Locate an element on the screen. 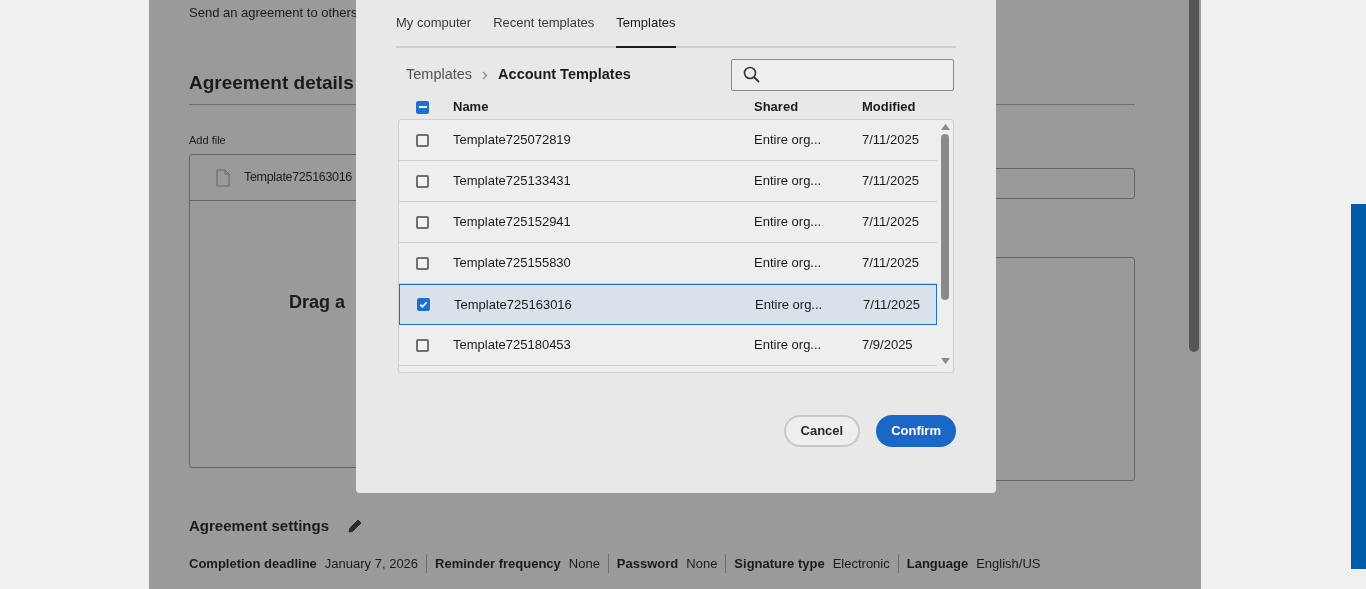  intro-text: Send an agreement to others is located at coordinates (274, 13).